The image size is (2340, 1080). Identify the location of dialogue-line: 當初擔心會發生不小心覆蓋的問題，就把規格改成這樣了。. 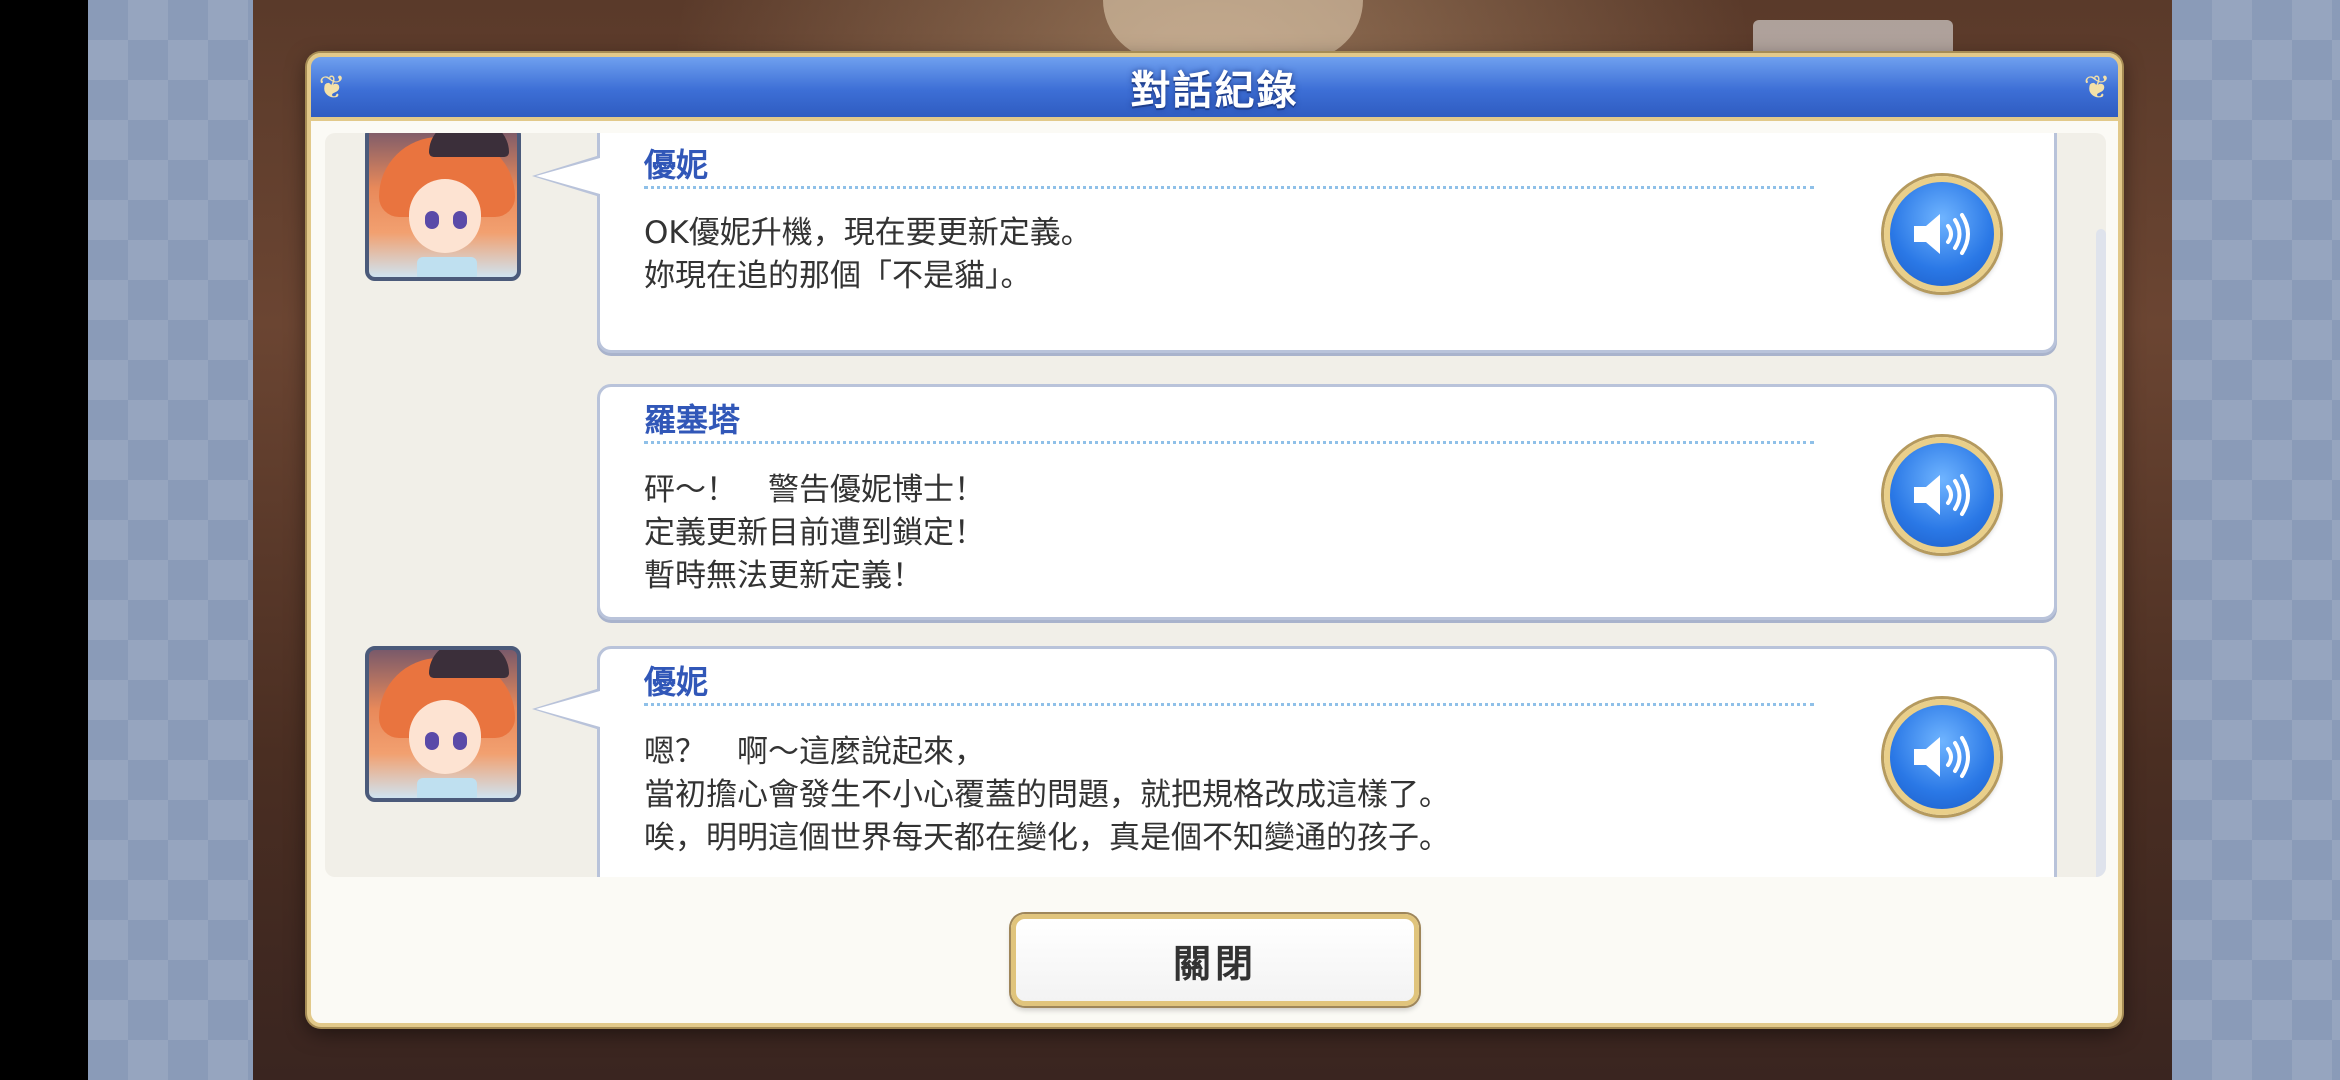
(1047, 795).